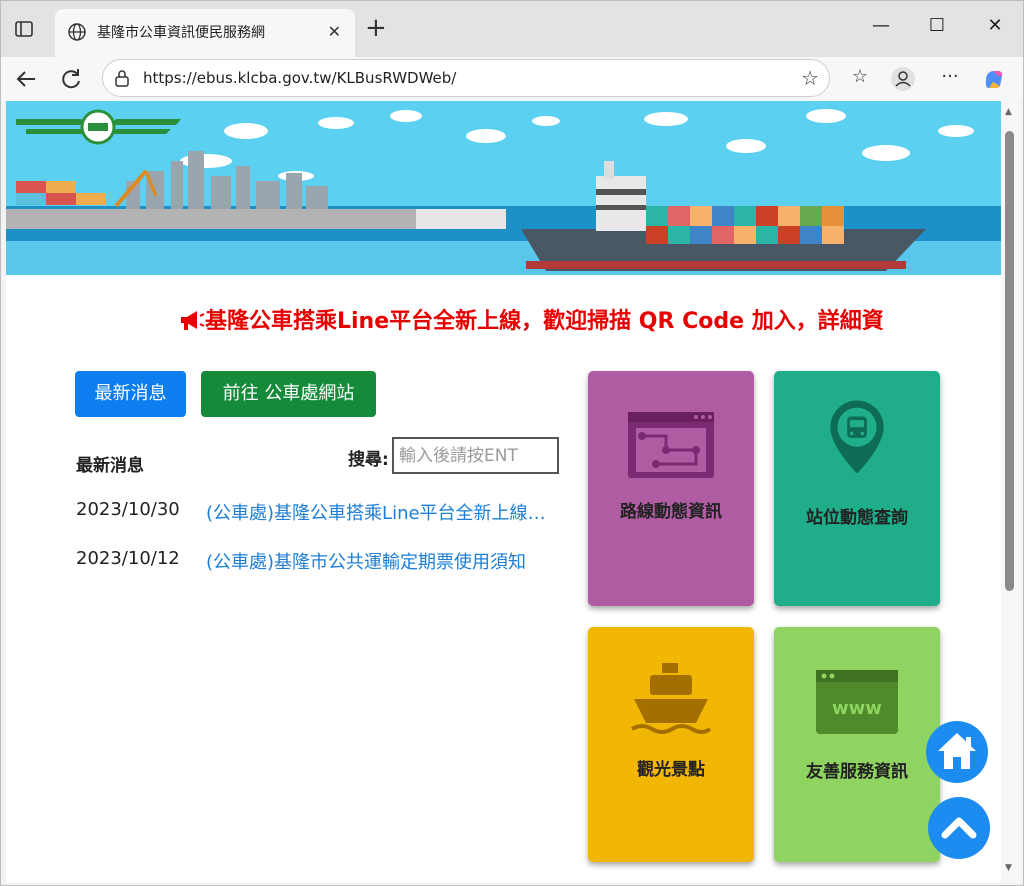 The image size is (1024, 886). I want to click on back-icon, so click(26, 79).